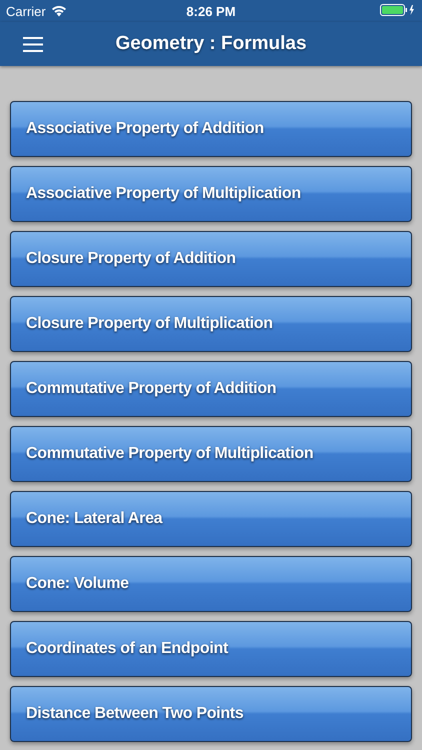 This screenshot has width=422, height=750. I want to click on battery-icon, so click(398, 10).